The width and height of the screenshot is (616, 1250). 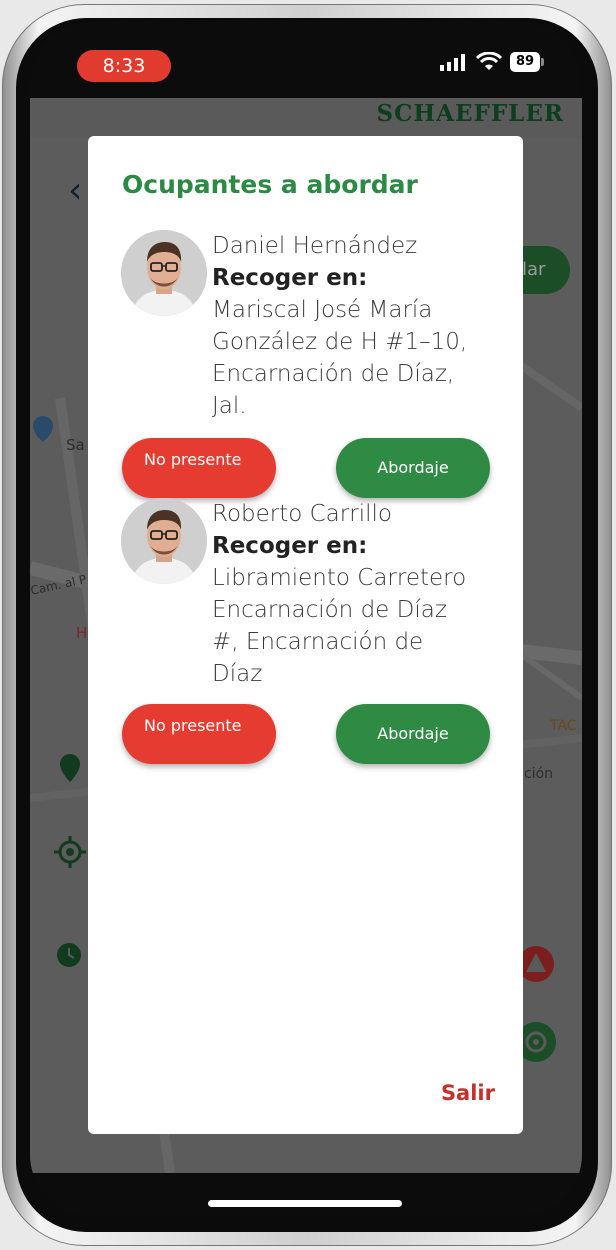 I want to click on map-label-tac: TAC, so click(x=563, y=726).